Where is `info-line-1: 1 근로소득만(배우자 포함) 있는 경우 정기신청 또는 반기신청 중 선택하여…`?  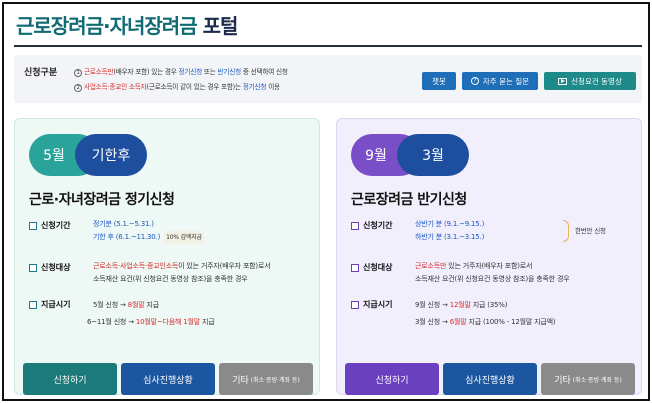 info-line-1: 1 근로소득만(배우자 포함) 있는 경우 정기신청 또는 반기신청 중 선택하여… is located at coordinates (181, 71).